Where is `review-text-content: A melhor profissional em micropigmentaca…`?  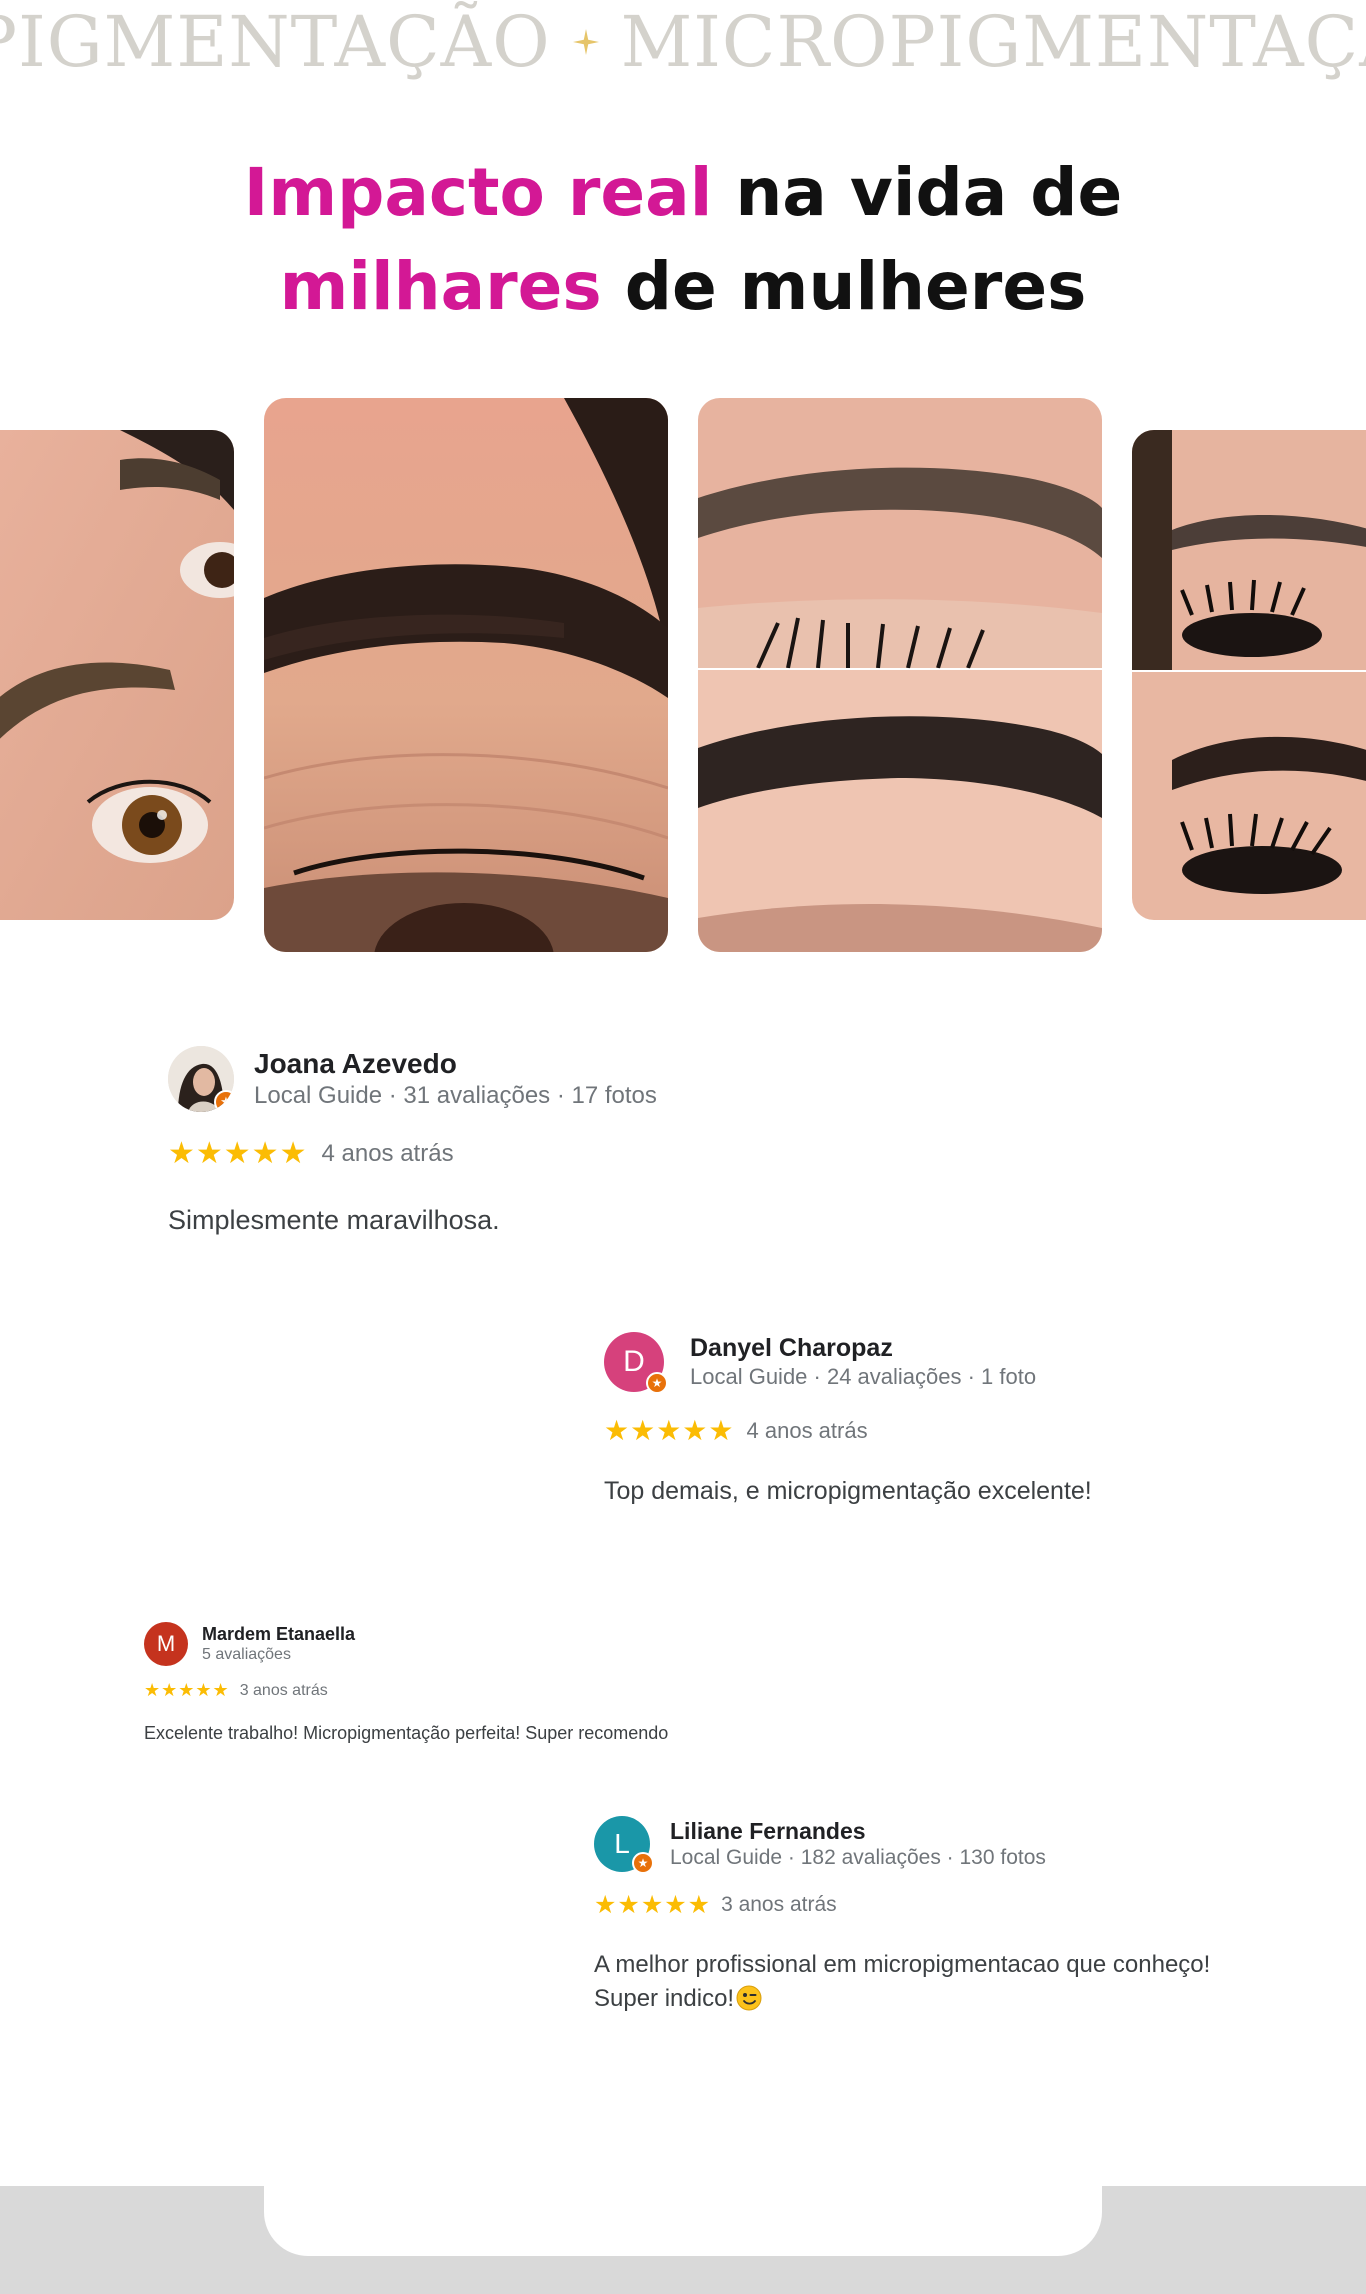
review-text-content: A melhor profissional em micropigmentaca… is located at coordinates (902, 1981).